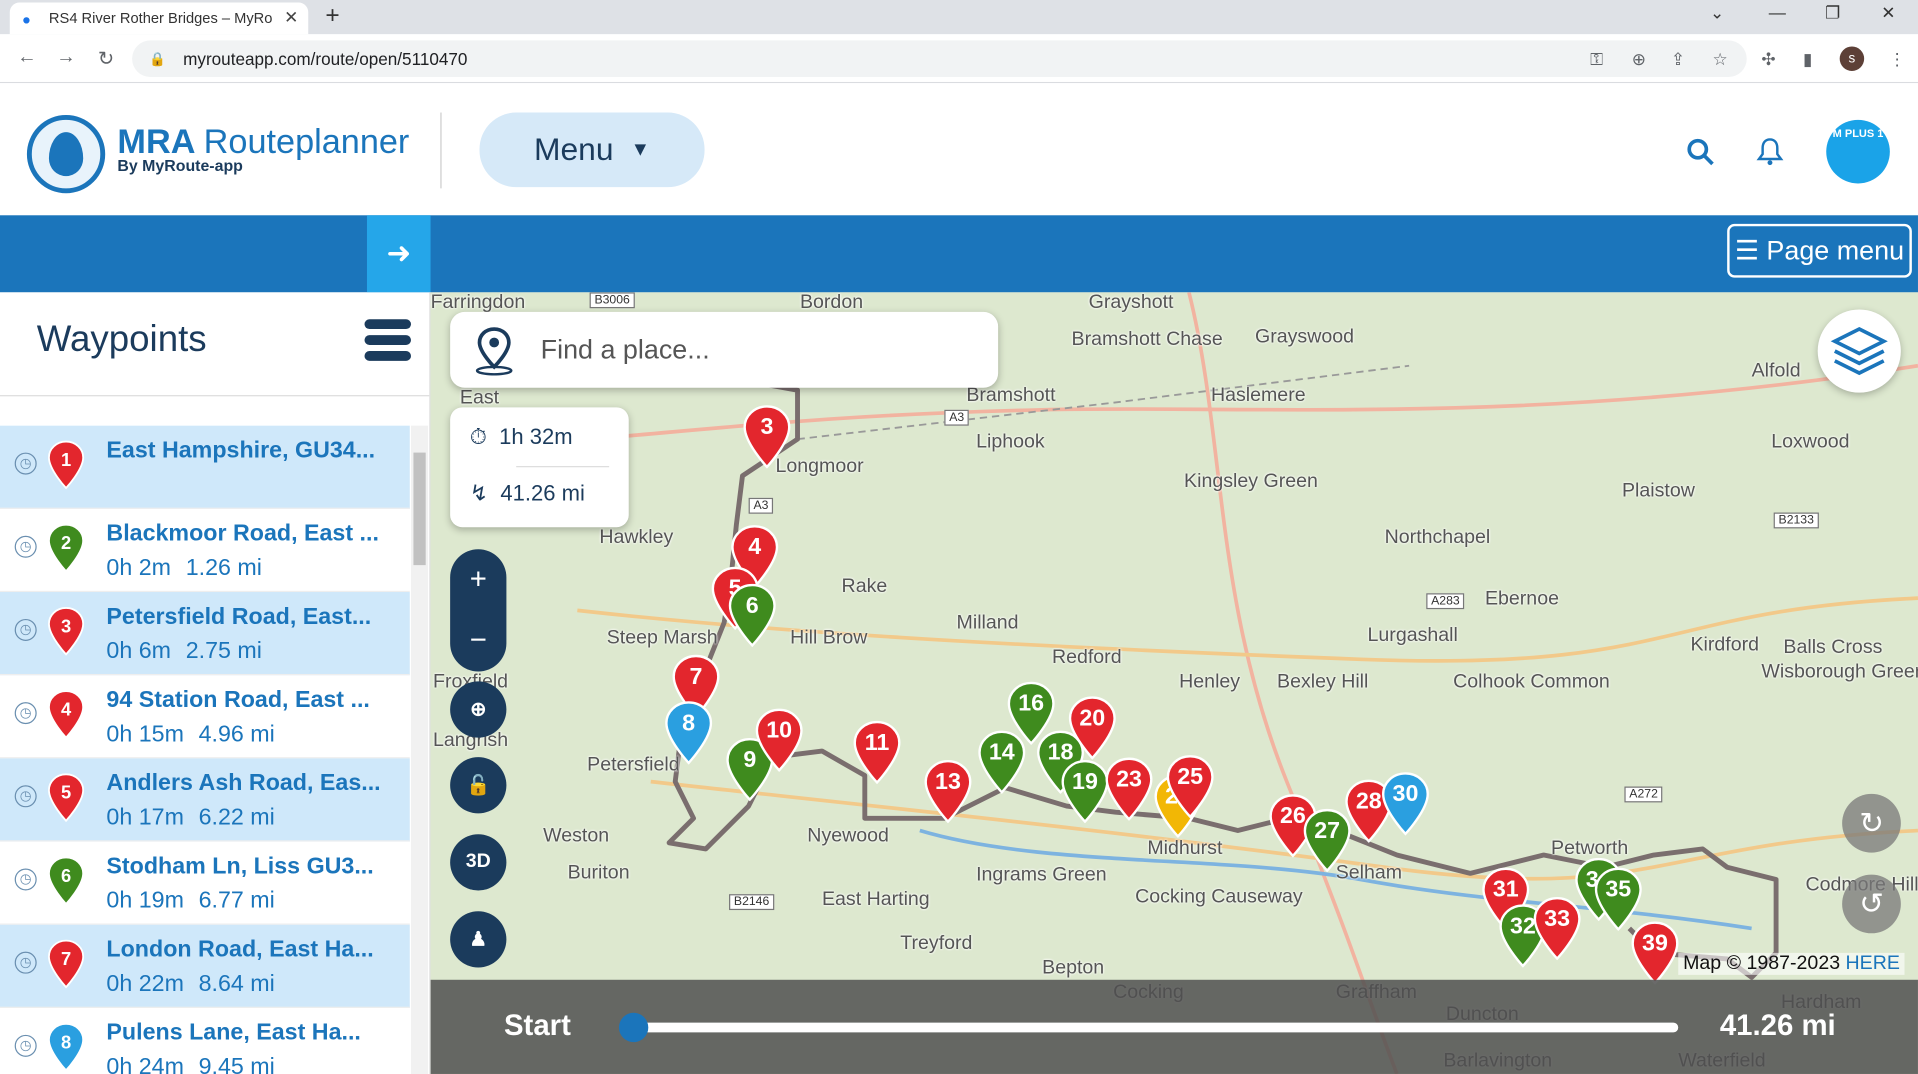 The image size is (1918, 1074). Describe the element at coordinates (205, 717) in the screenshot. I see `waypoint-item: ◷ 4 94 Station Road, East ... 0h 15m 4.96 mi` at that location.